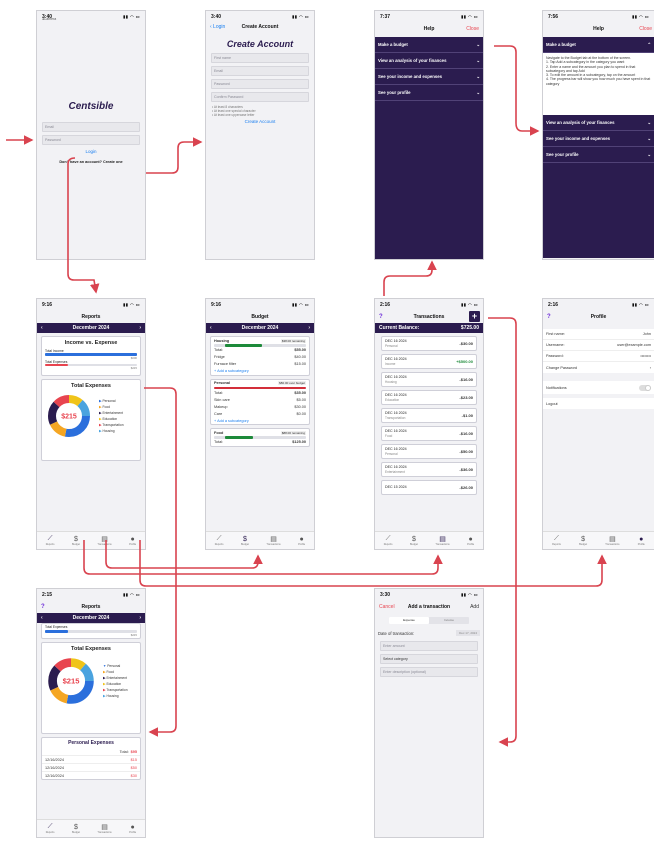 Image resolution: width=654 pixels, height=843 pixels. I want to click on arrow-to-help, so click(410, 278).